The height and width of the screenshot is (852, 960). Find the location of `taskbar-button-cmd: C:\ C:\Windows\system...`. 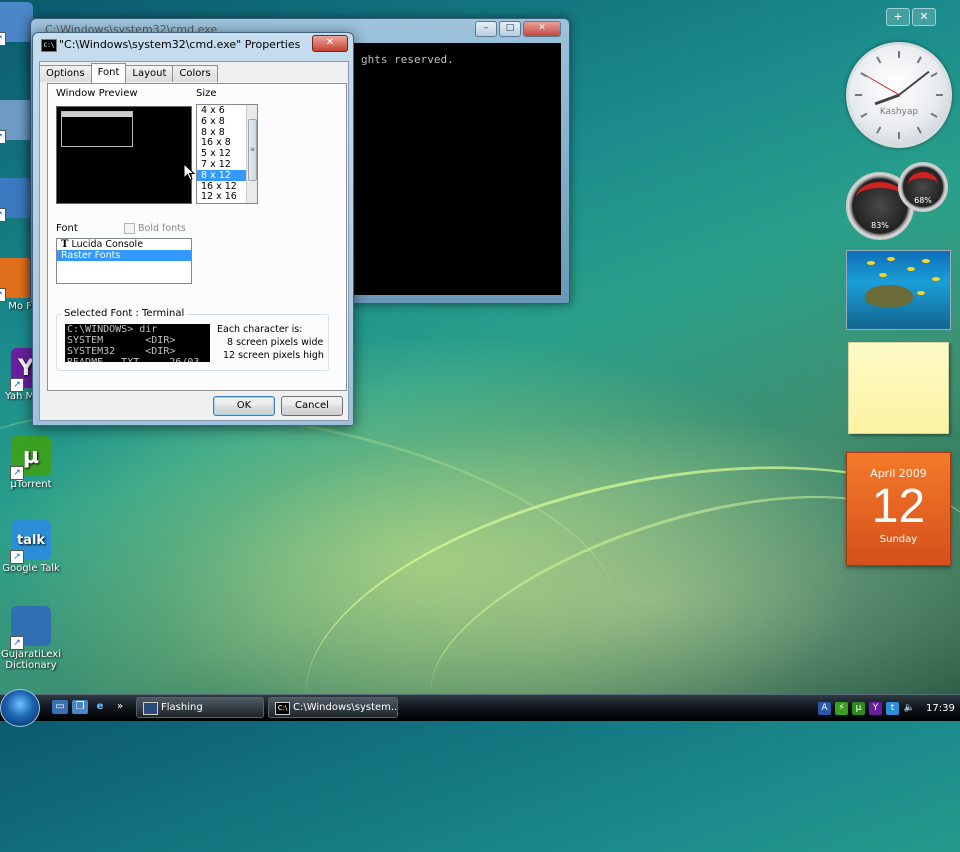

taskbar-button-cmd: C:\ C:\Windows\system... is located at coordinates (333, 707).